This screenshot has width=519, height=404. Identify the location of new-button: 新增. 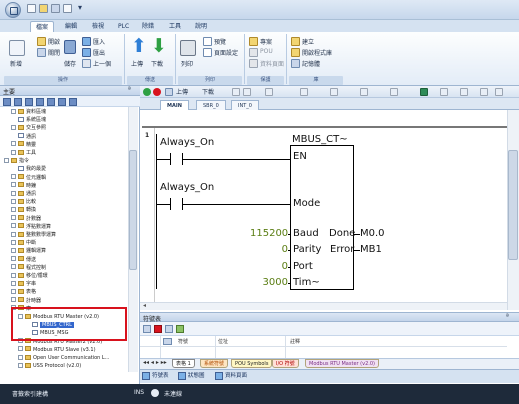
(16, 63).